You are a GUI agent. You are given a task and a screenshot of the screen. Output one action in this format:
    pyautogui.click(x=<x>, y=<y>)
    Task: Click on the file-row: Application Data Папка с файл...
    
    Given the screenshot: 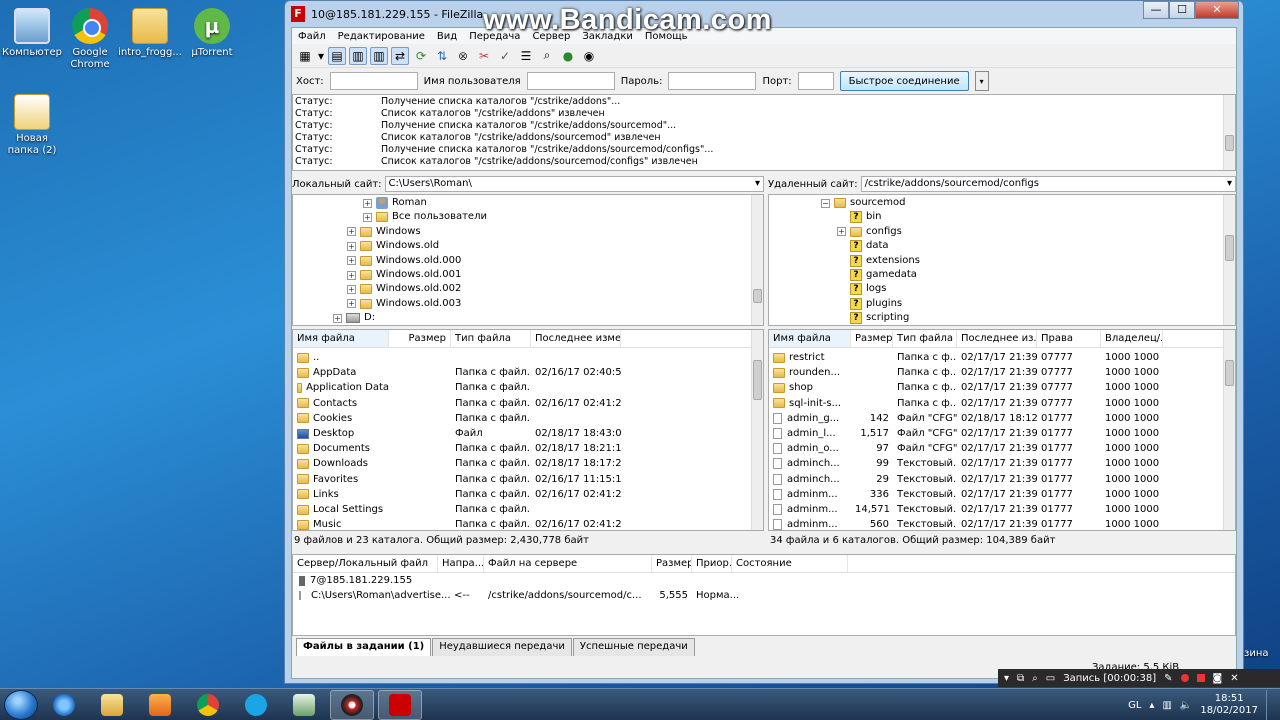 What is the action you would take?
    pyautogui.click(x=522, y=387)
    